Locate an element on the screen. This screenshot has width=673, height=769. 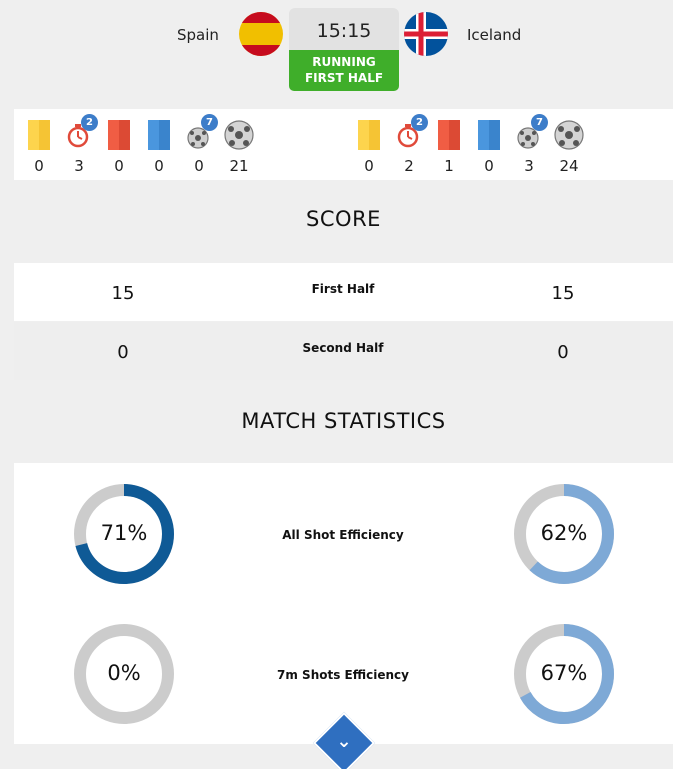
score-row-first-half: 15 First Half 15 is located at coordinates (343, 292).